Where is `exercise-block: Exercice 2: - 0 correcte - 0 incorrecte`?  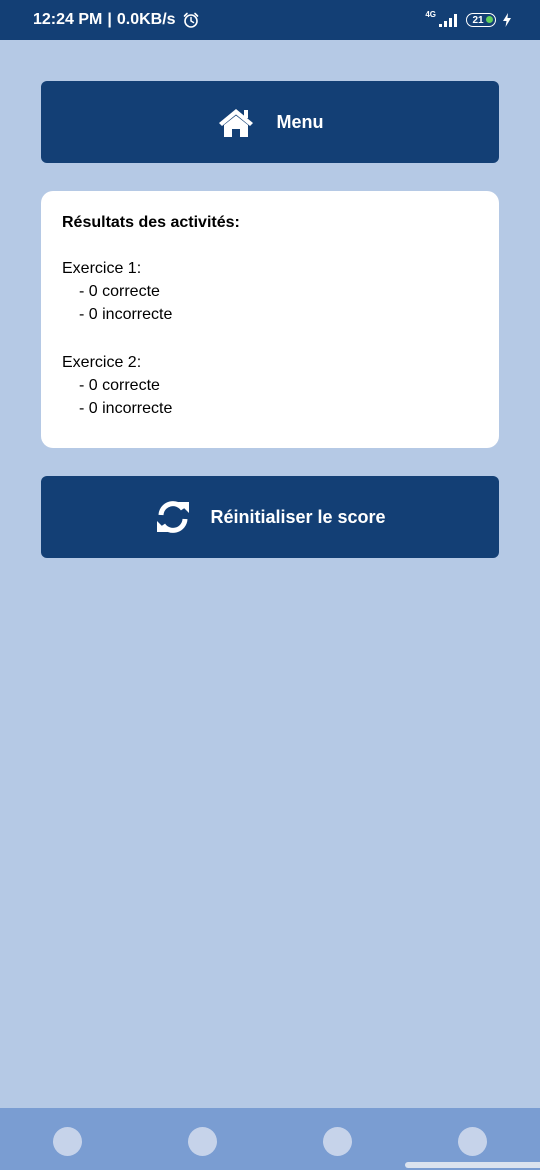 exercise-block: Exercice 2: - 0 correcte - 0 incorrecte is located at coordinates (270, 385).